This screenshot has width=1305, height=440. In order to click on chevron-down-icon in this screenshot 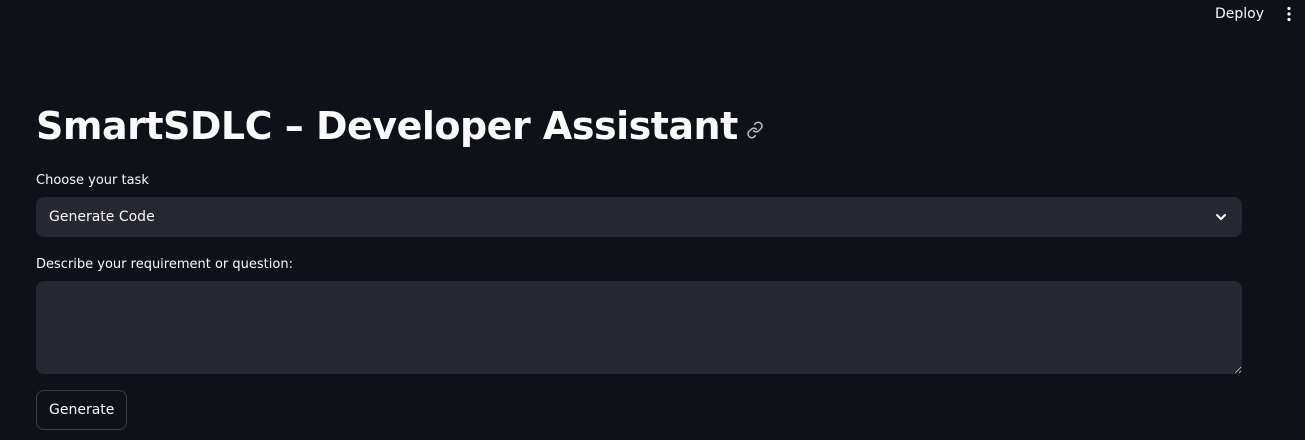, I will do `click(1221, 217)`.